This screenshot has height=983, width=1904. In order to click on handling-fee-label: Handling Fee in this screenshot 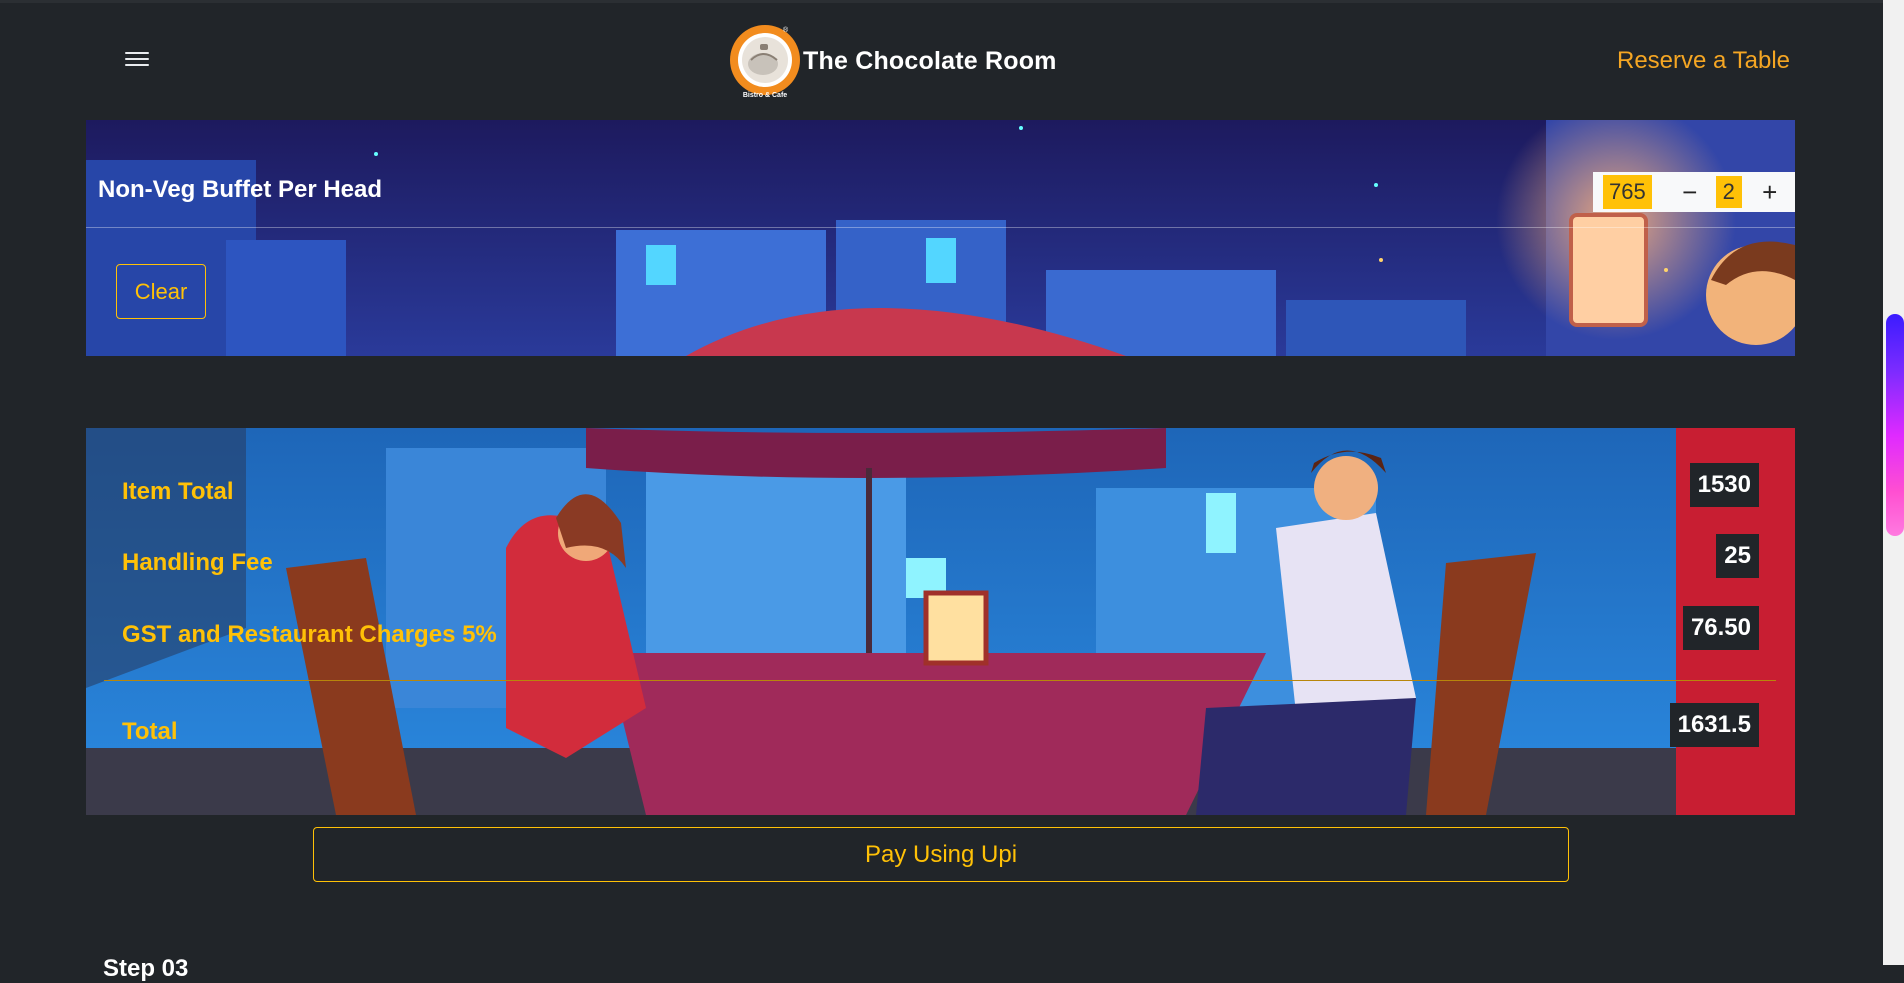, I will do `click(197, 562)`.